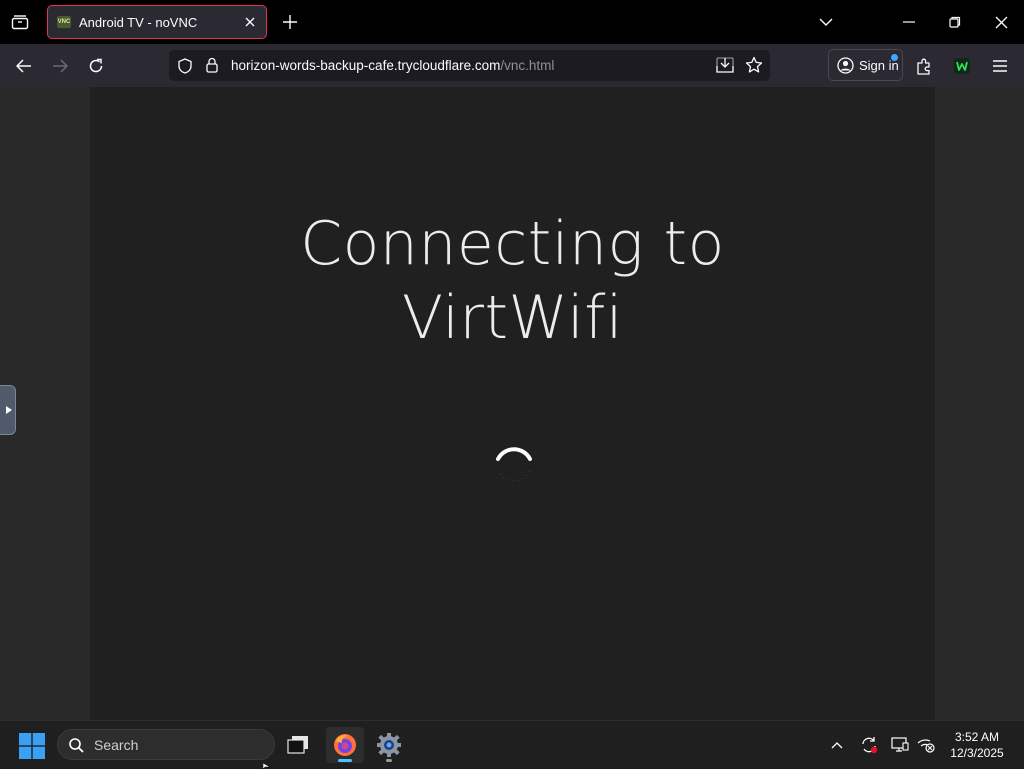  Describe the element at coordinates (527, 65) in the screenshot. I see `url-path: /vnc.html` at that location.